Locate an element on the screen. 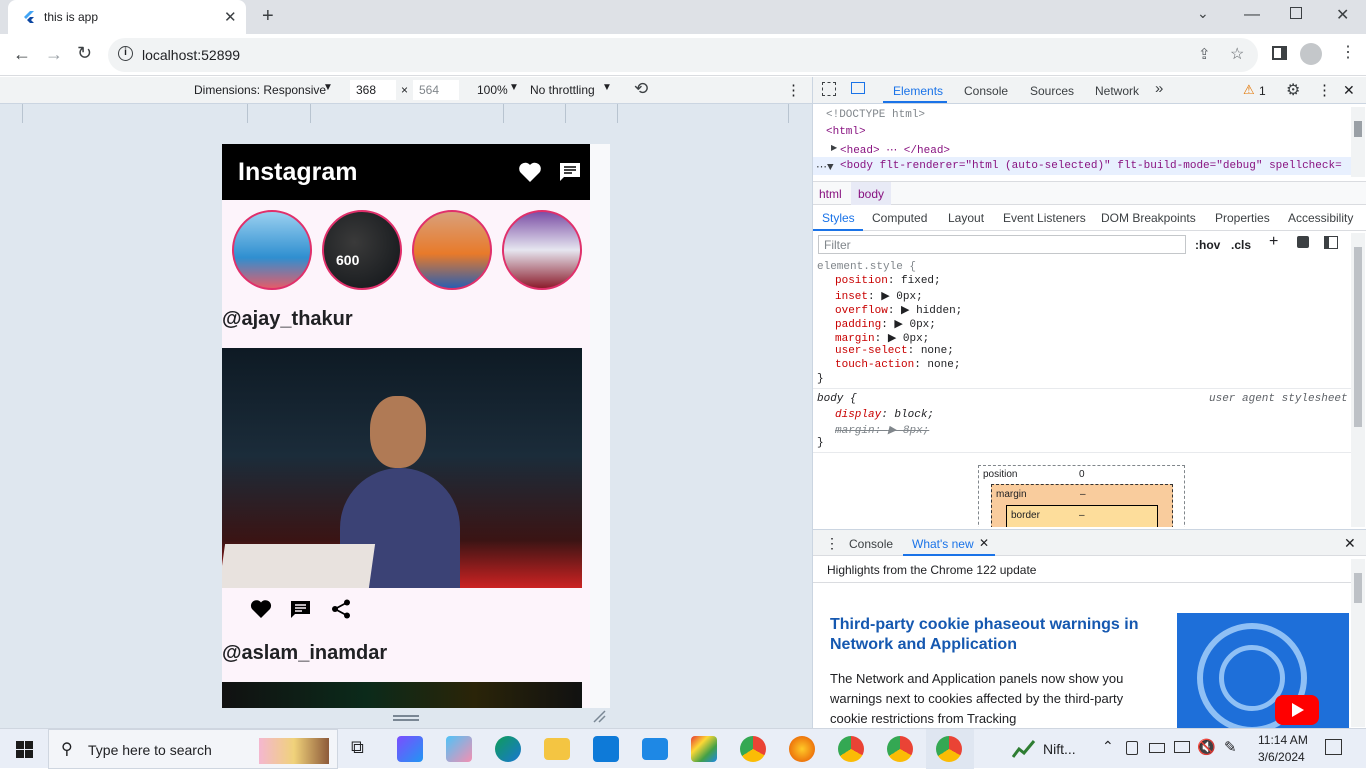 The width and height of the screenshot is (1366, 769). reload-icon: ↻ is located at coordinates (84, 53).